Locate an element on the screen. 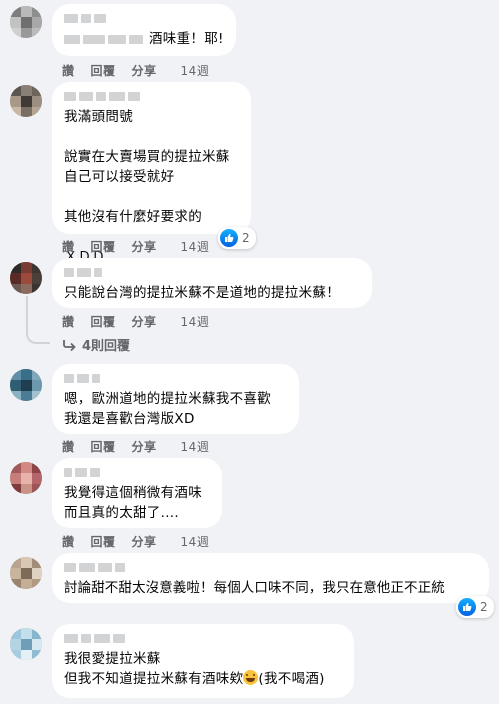 The image size is (499, 704). view-replies-link: 4則回覆 is located at coordinates (96, 344).